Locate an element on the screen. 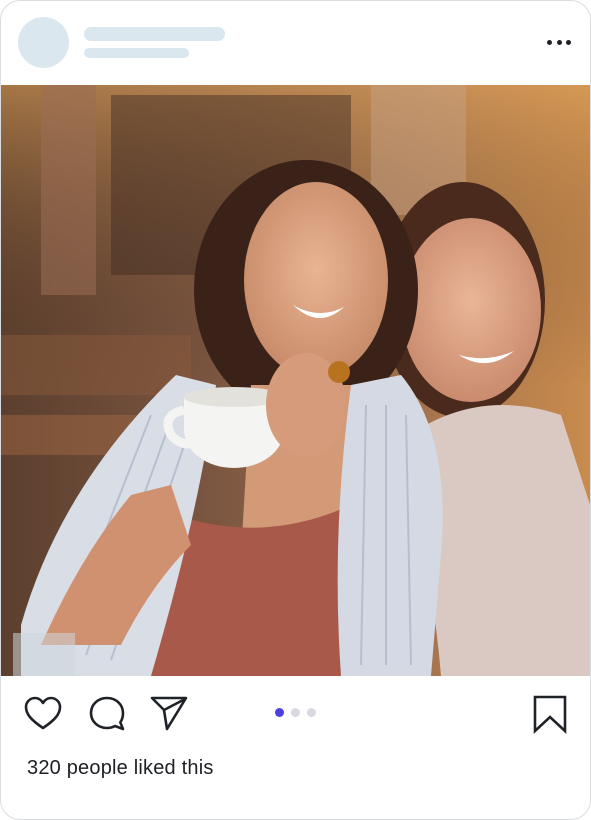  share-button is located at coordinates (169, 714).